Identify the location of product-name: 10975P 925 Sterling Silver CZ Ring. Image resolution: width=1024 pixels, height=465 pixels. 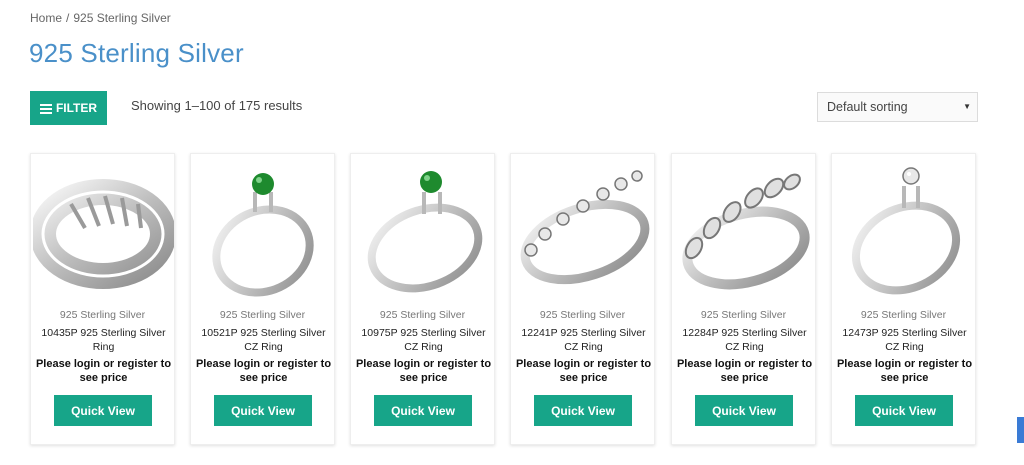
(423, 340).